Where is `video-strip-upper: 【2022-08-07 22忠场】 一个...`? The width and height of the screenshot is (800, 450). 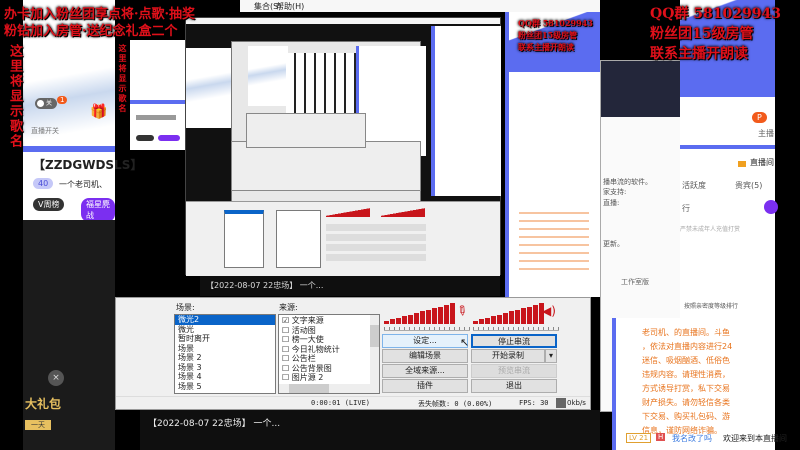 video-strip-upper: 【2022-08-07 22忠场】 一个... is located at coordinates (350, 286).